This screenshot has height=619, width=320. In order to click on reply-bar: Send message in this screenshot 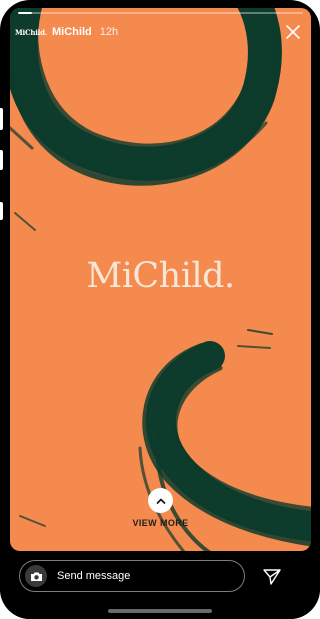, I will do `click(160, 585)`.